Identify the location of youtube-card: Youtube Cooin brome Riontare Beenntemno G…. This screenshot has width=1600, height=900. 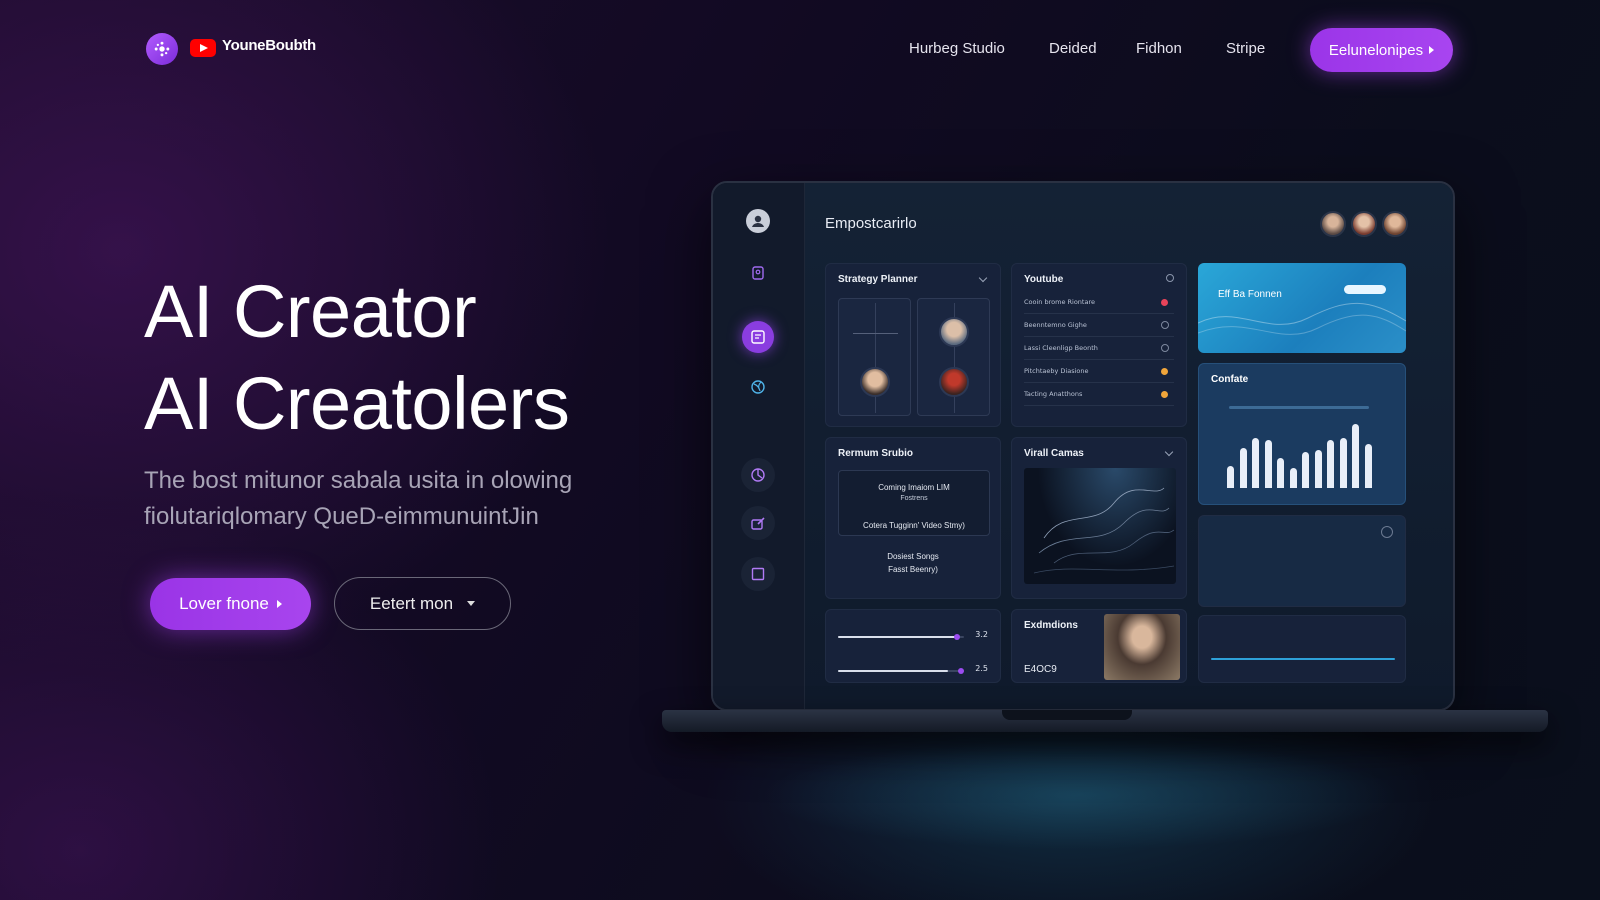
(1099, 345).